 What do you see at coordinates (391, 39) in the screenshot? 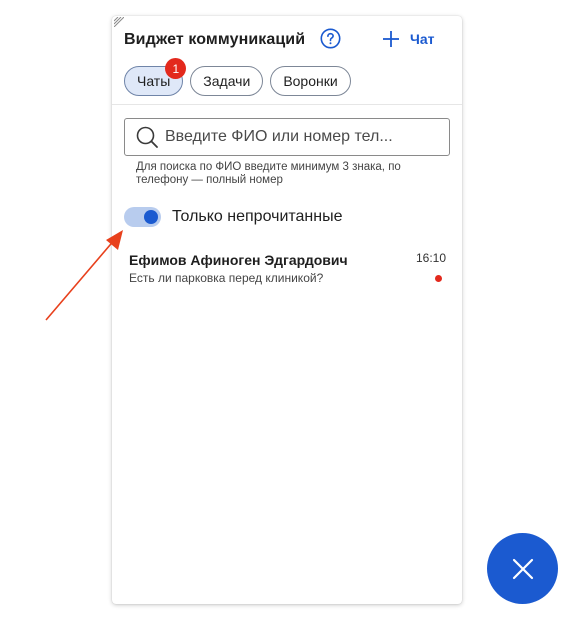
I see `plus-icon` at bounding box center [391, 39].